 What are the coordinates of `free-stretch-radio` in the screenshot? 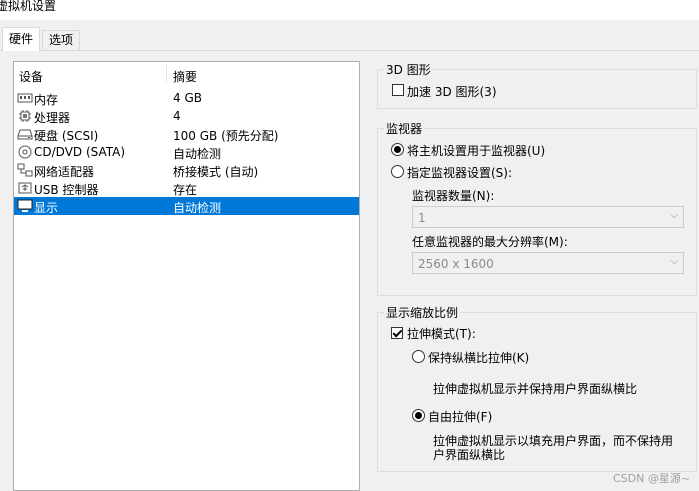 It's located at (418, 415).